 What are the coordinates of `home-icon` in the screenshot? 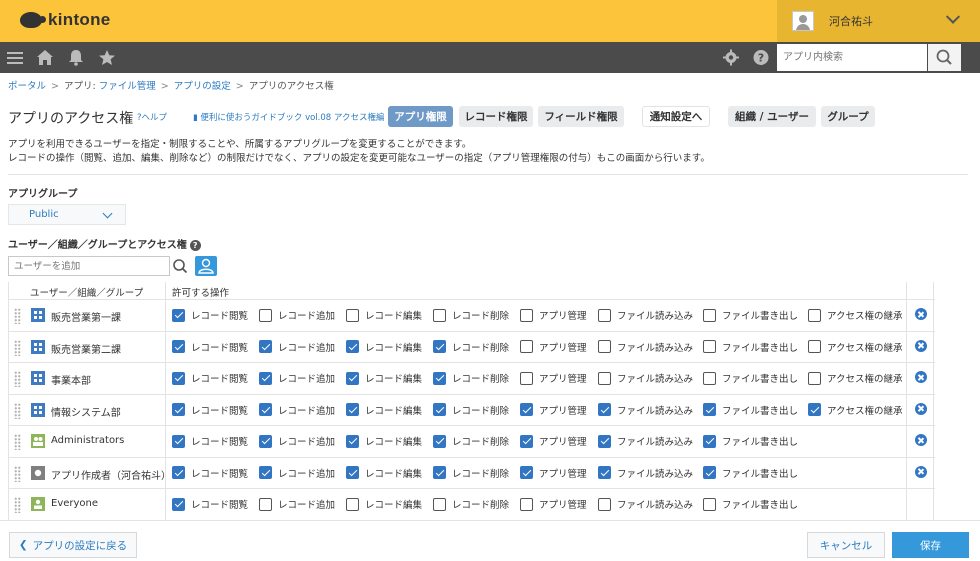 It's located at (45, 57).